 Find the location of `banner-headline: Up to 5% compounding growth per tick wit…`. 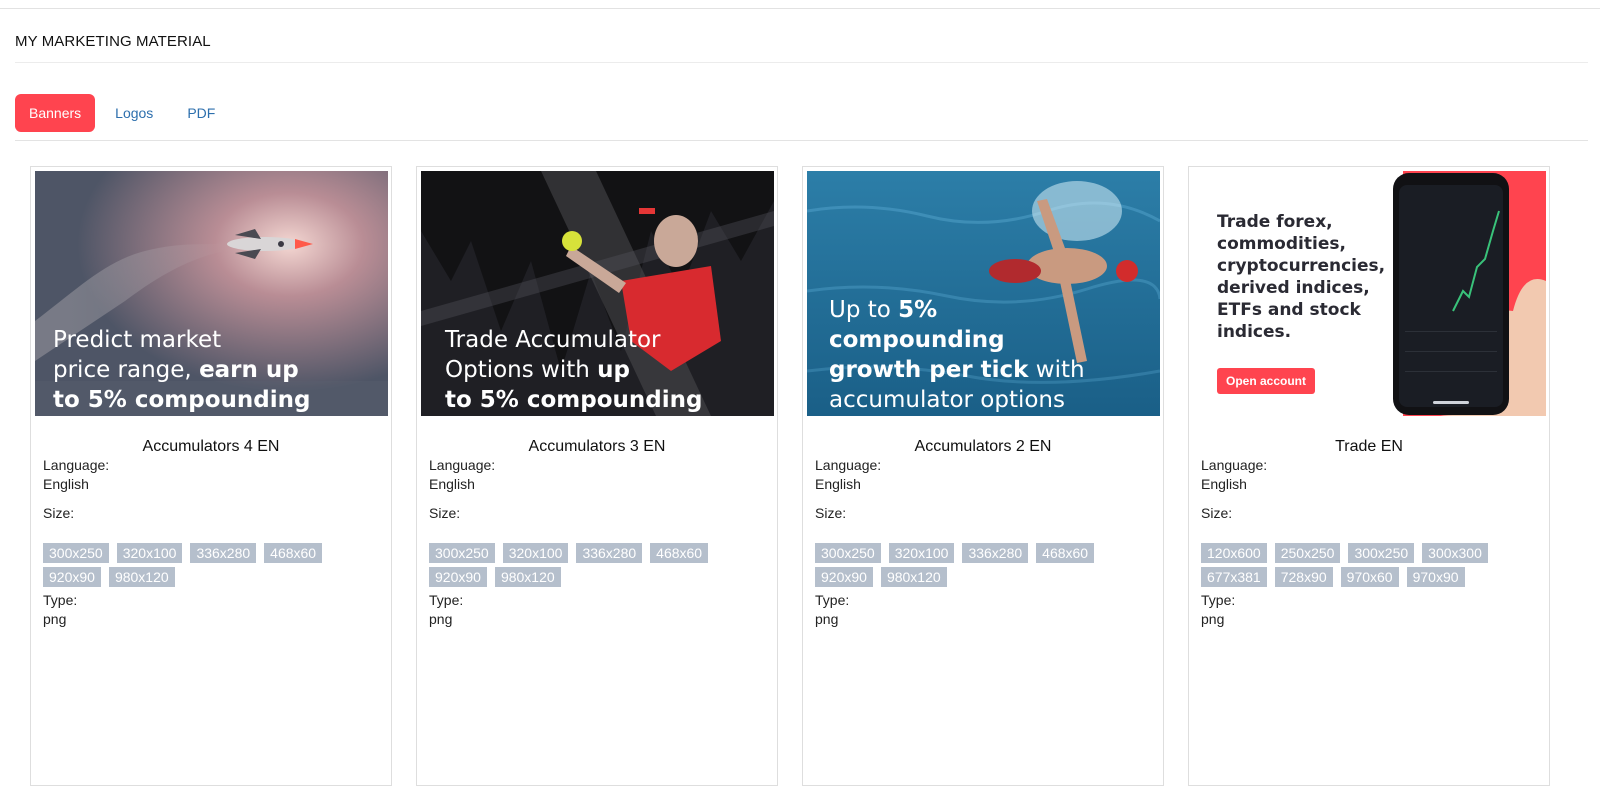

banner-headline: Up to 5% compounding growth per tick wit… is located at coordinates (957, 355).